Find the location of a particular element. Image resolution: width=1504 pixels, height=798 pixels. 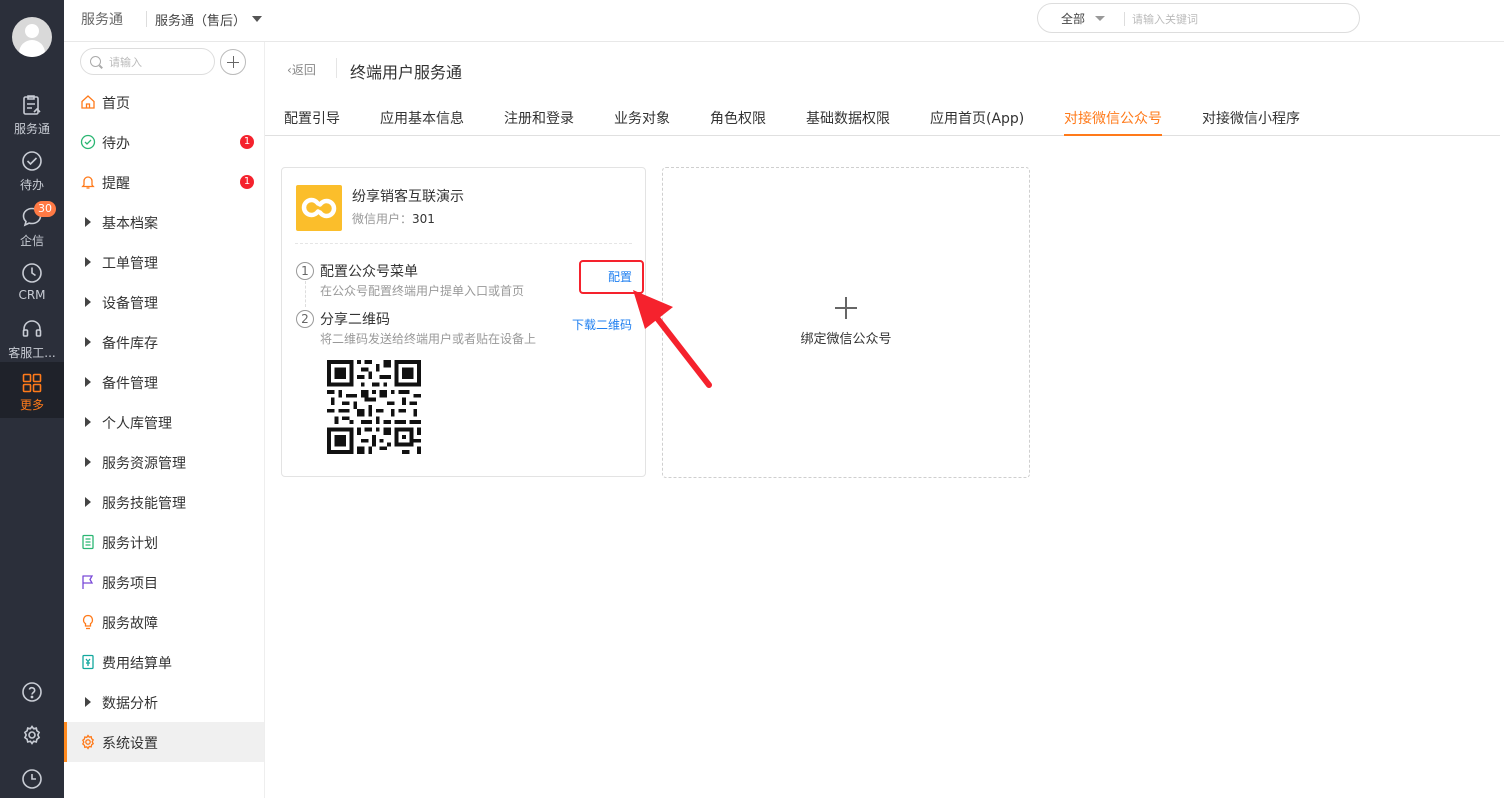

sidebar-item-data-analysis: 数据分析 is located at coordinates (164, 702).